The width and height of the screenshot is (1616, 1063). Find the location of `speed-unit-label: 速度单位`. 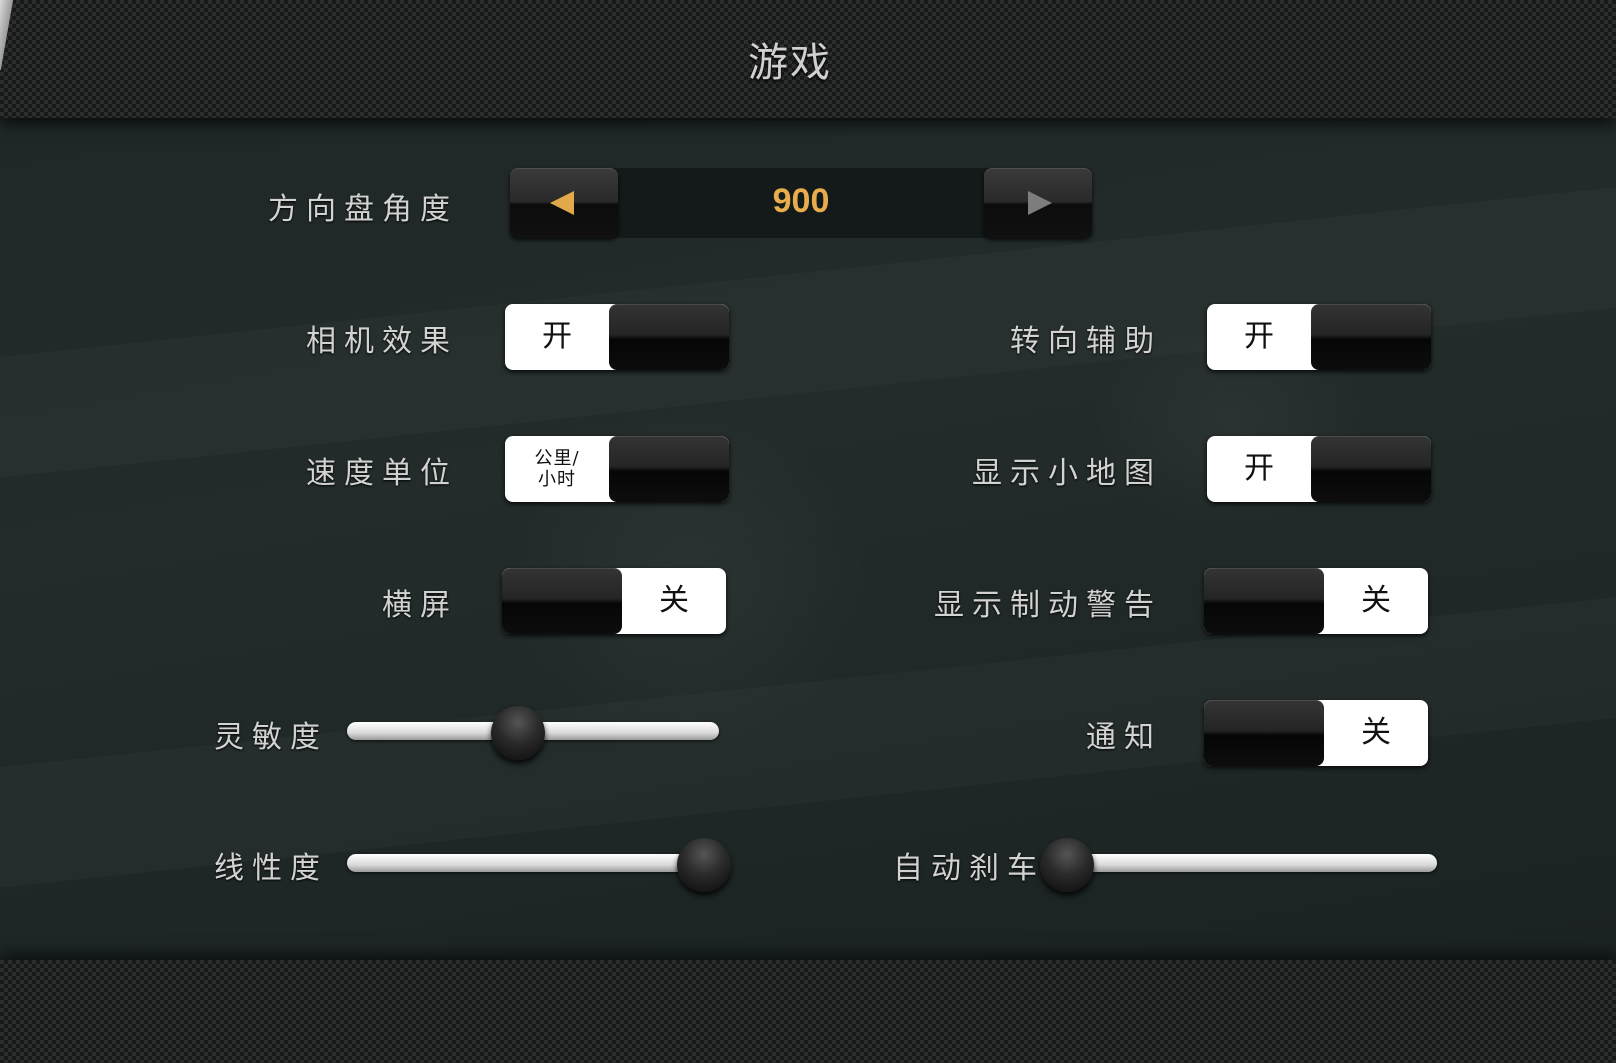

speed-unit-label: 速度单位 is located at coordinates (382, 473).